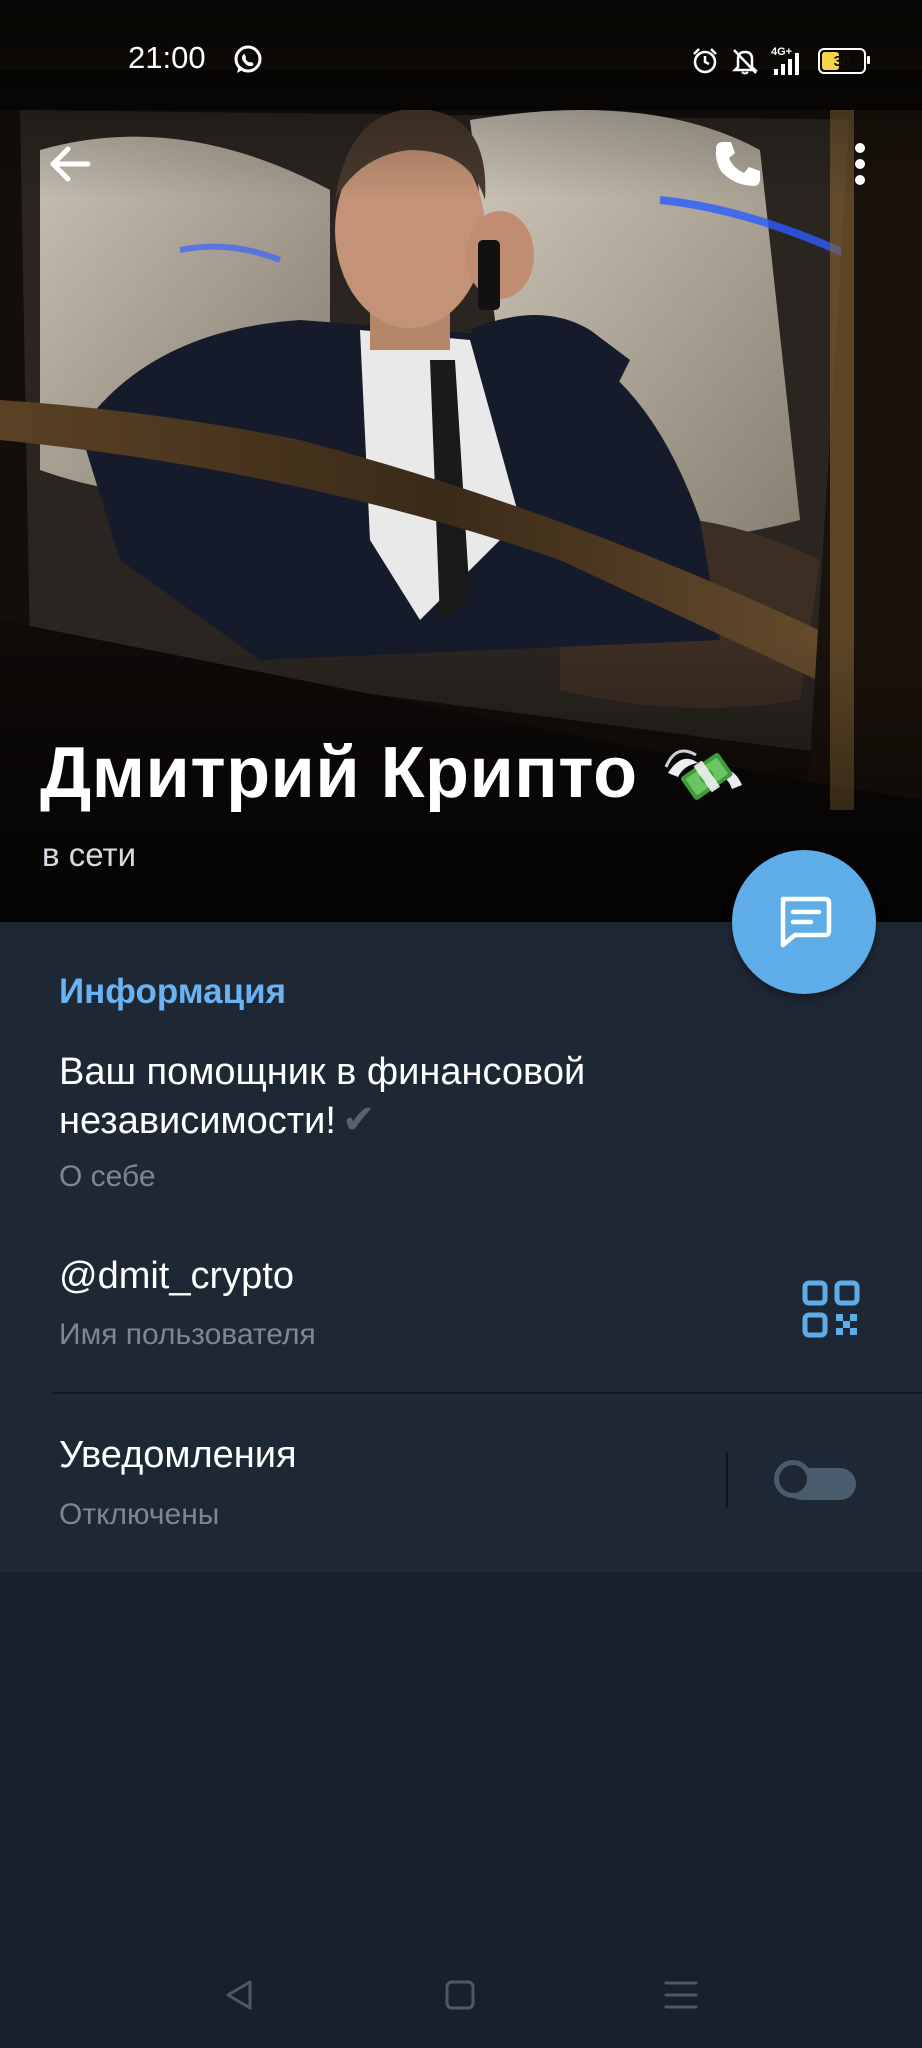 This screenshot has height=2048, width=922. I want to click on notifications-toggle, so click(817, 1479).